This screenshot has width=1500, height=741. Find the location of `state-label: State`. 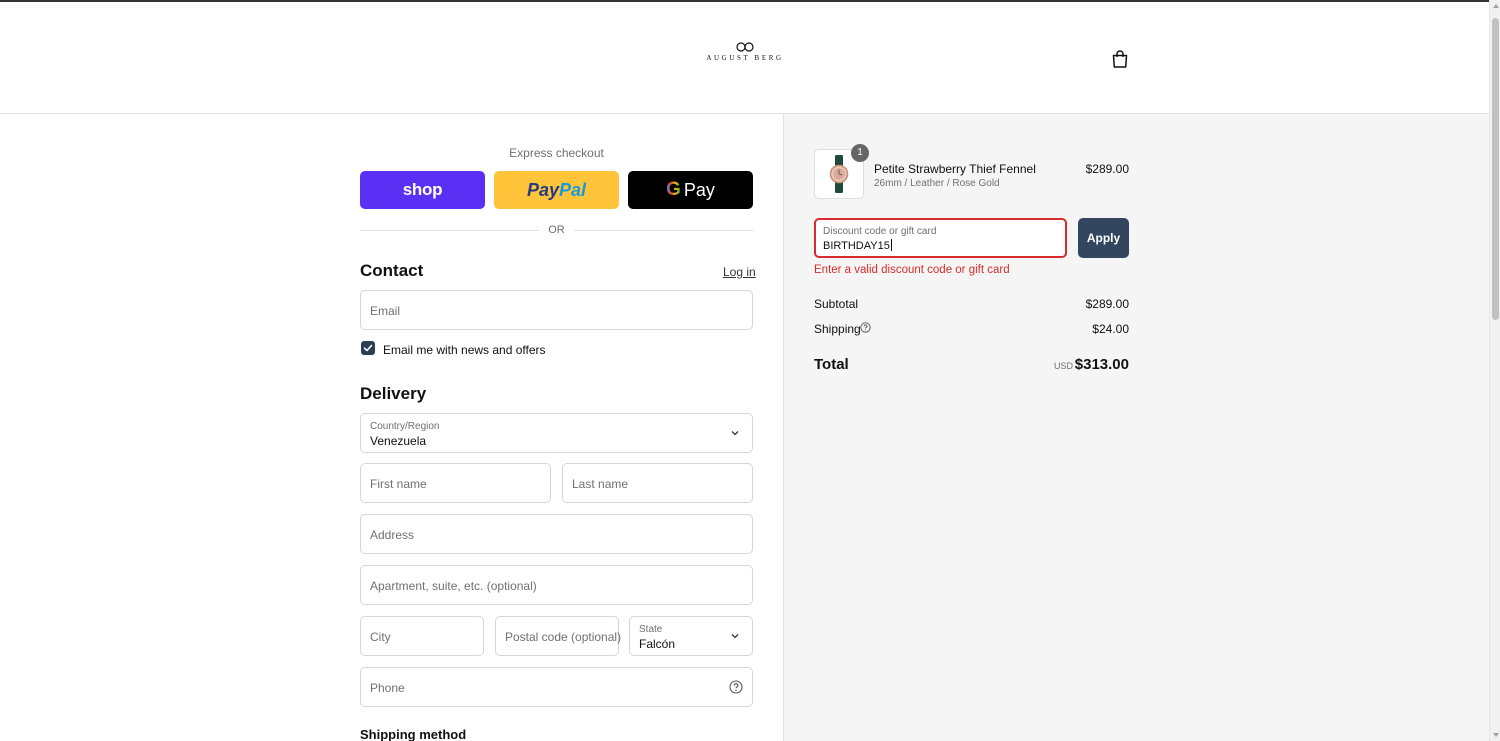

state-label: State is located at coordinates (651, 629).